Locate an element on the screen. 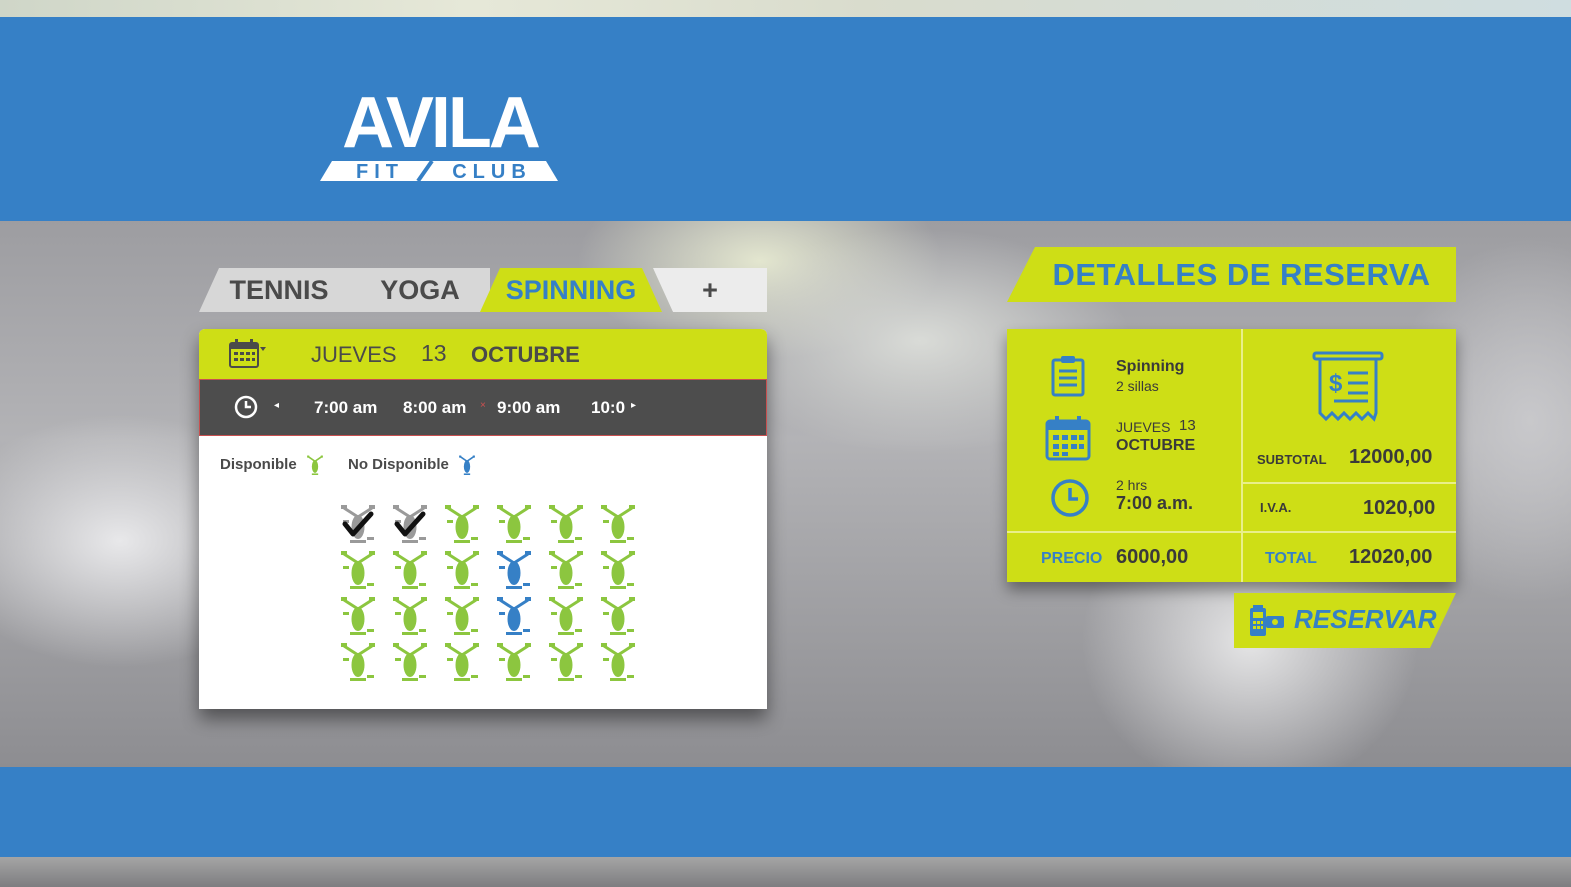 This screenshot has height=887, width=1571. tab-spinning-label: SPINNING is located at coordinates (571, 289).